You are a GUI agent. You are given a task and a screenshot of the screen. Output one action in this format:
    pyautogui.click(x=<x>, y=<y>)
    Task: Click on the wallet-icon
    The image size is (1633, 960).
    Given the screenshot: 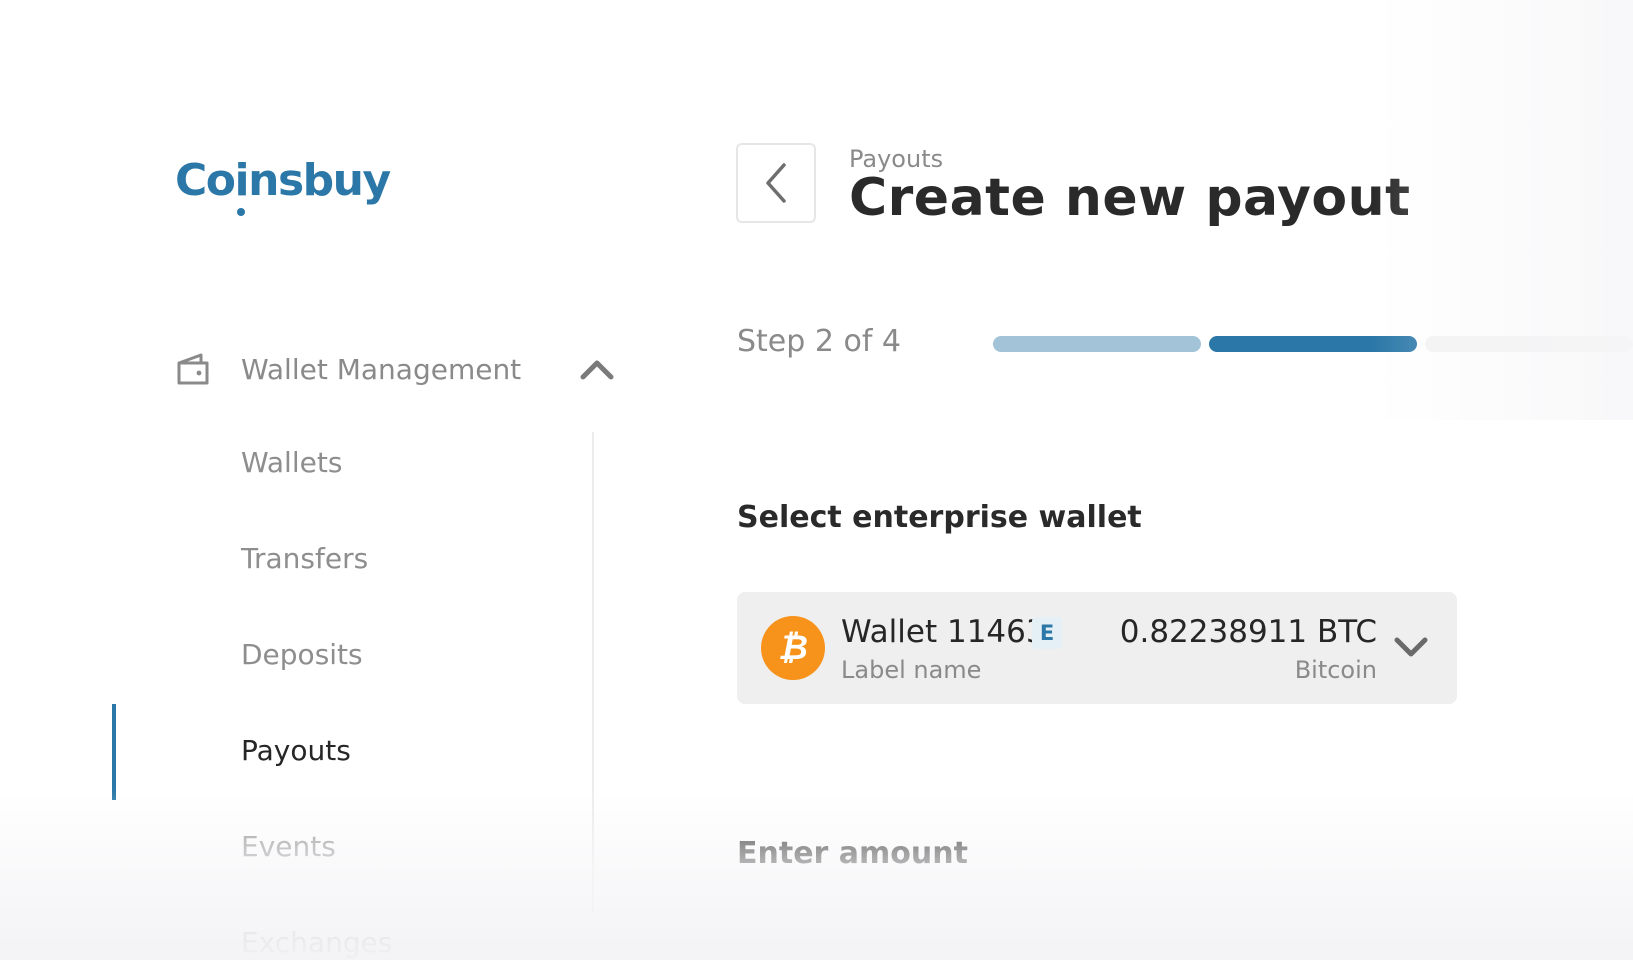 What is the action you would take?
    pyautogui.click(x=193, y=369)
    